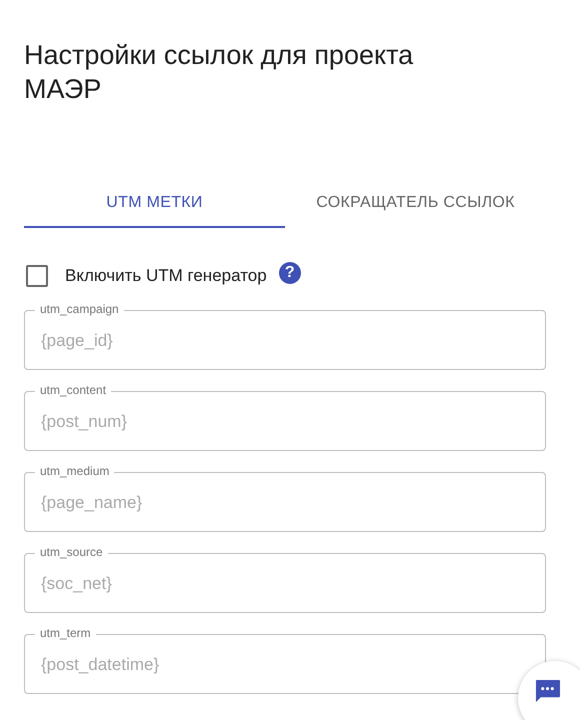 This screenshot has height=720, width=580. Describe the element at coordinates (74, 471) in the screenshot. I see `field-label: utm_medium` at that location.